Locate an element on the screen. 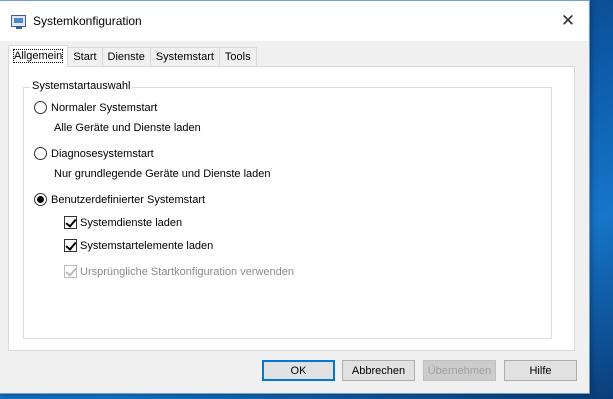 The image size is (613, 399). radio-selective-startup: Benutzerdefinierter Systemstart is located at coordinates (119, 199).